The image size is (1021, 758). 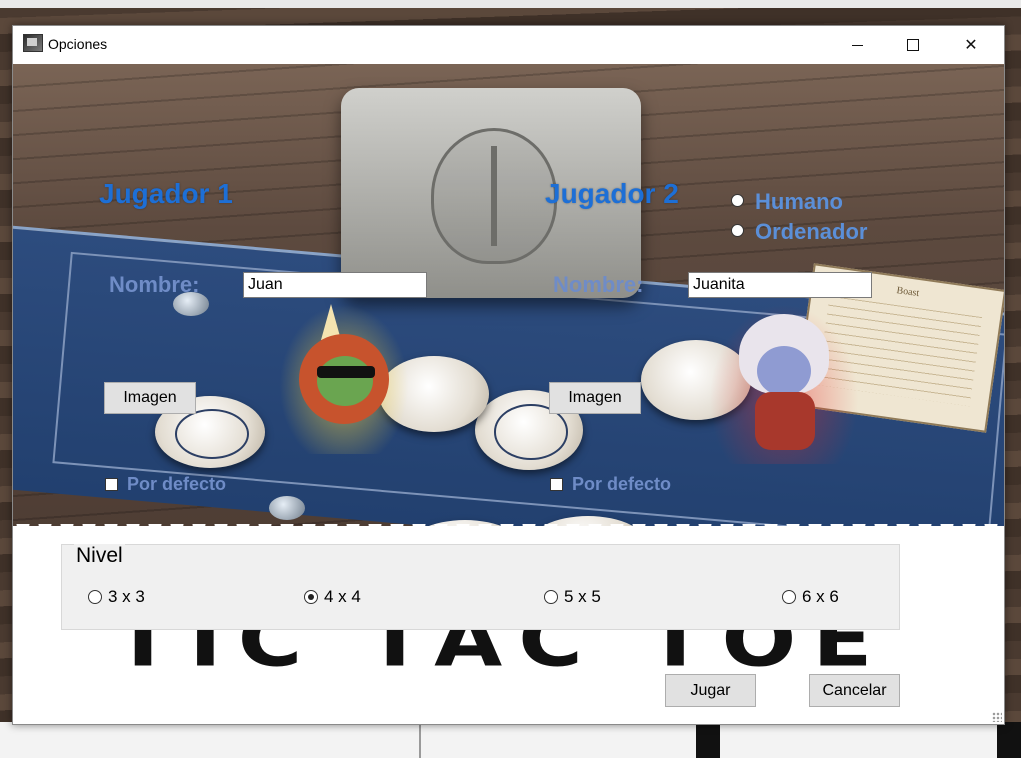 I want to click on sword-icon, so click(x=494, y=196).